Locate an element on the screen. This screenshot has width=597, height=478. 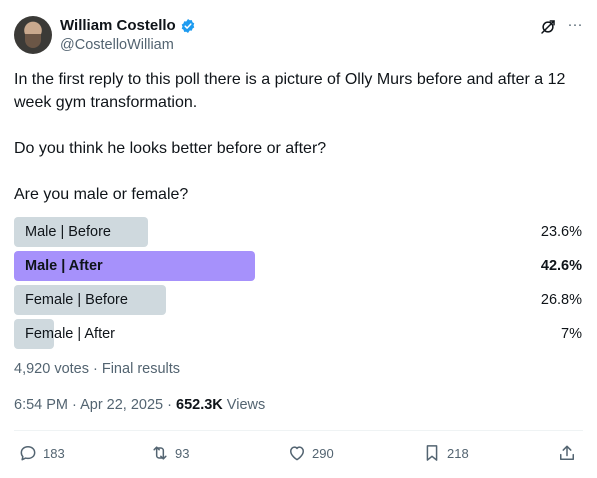
like-button: 290 is located at coordinates (310, 453).